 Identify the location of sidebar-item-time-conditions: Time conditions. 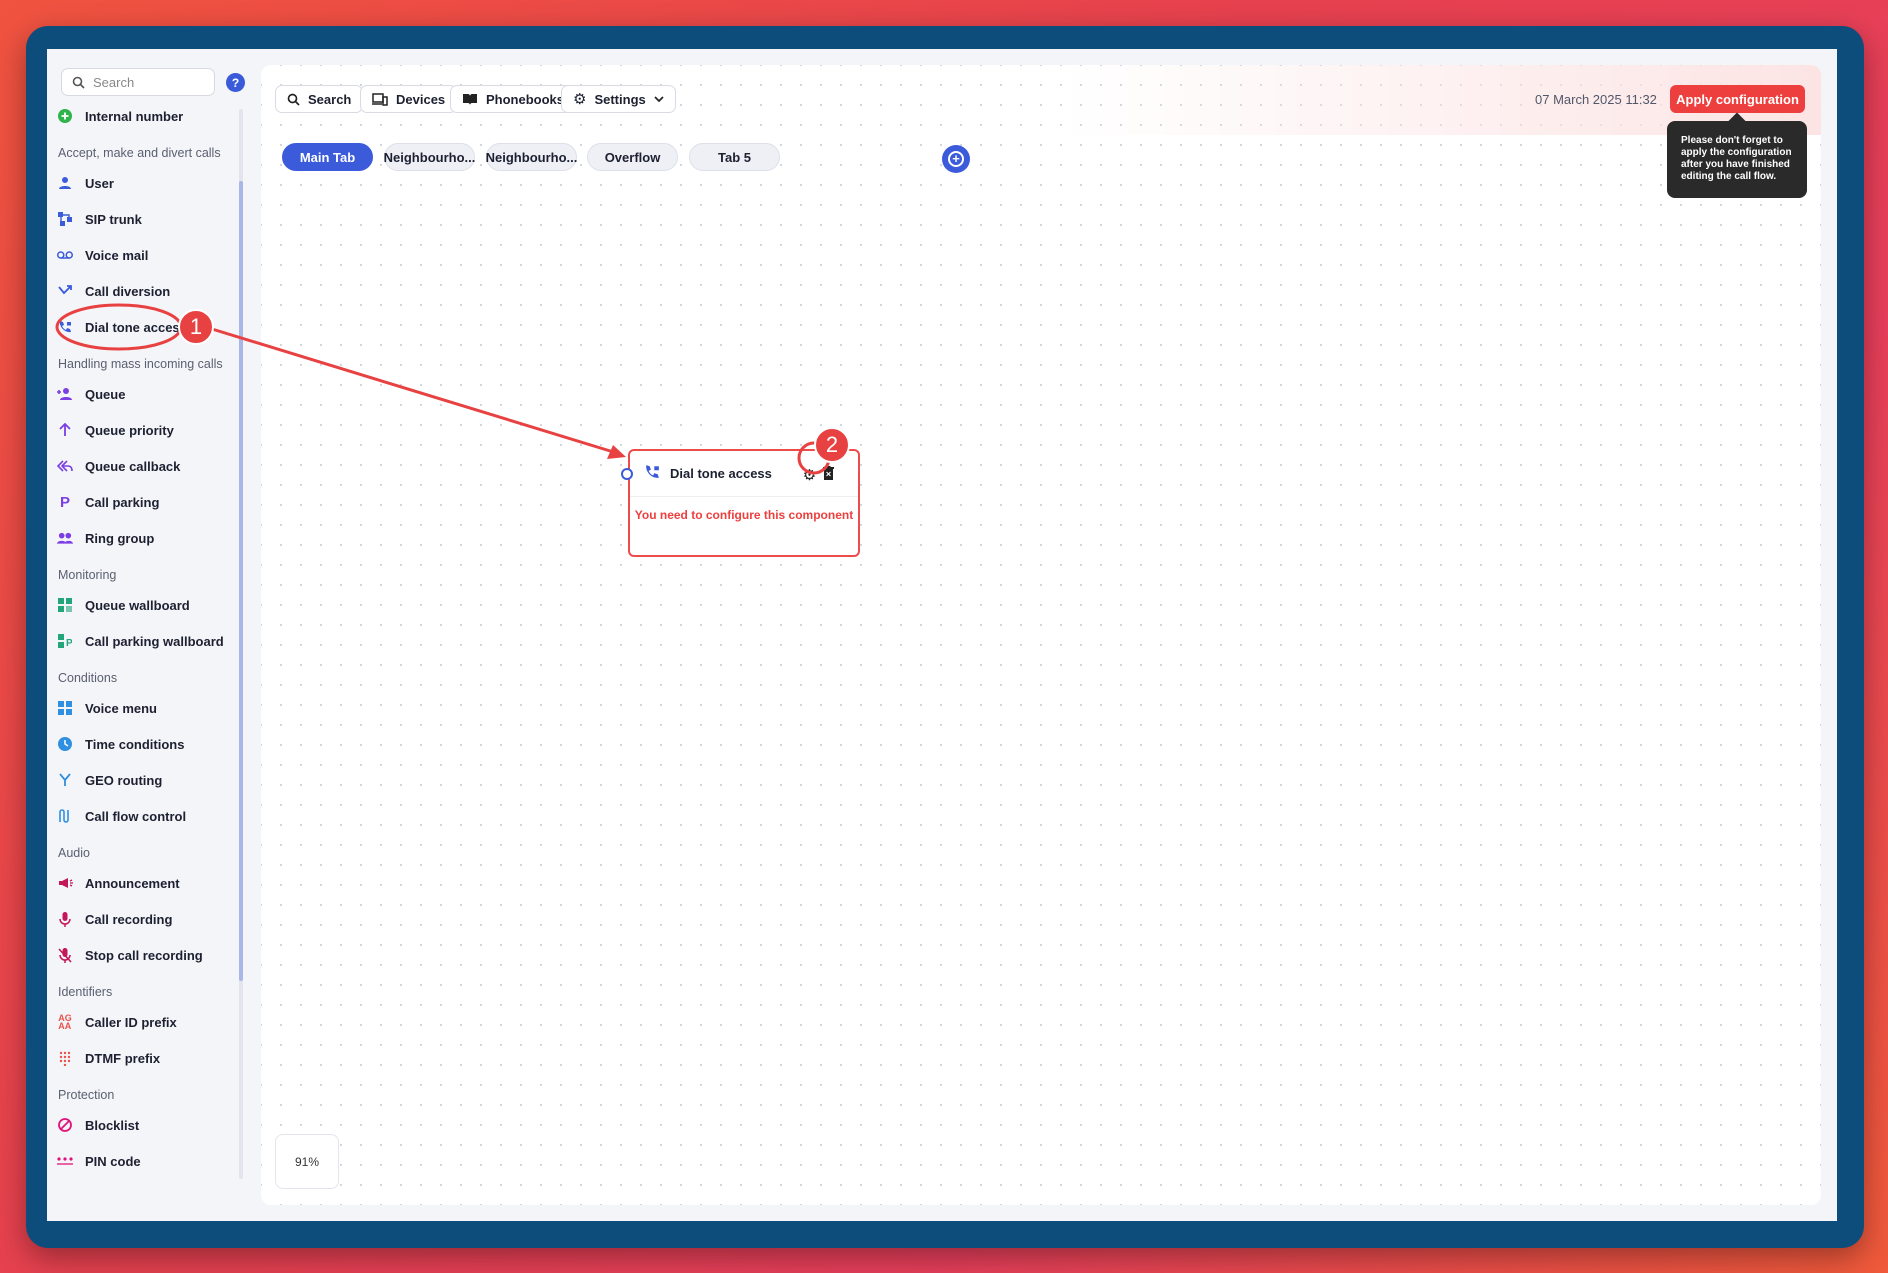
(120, 744).